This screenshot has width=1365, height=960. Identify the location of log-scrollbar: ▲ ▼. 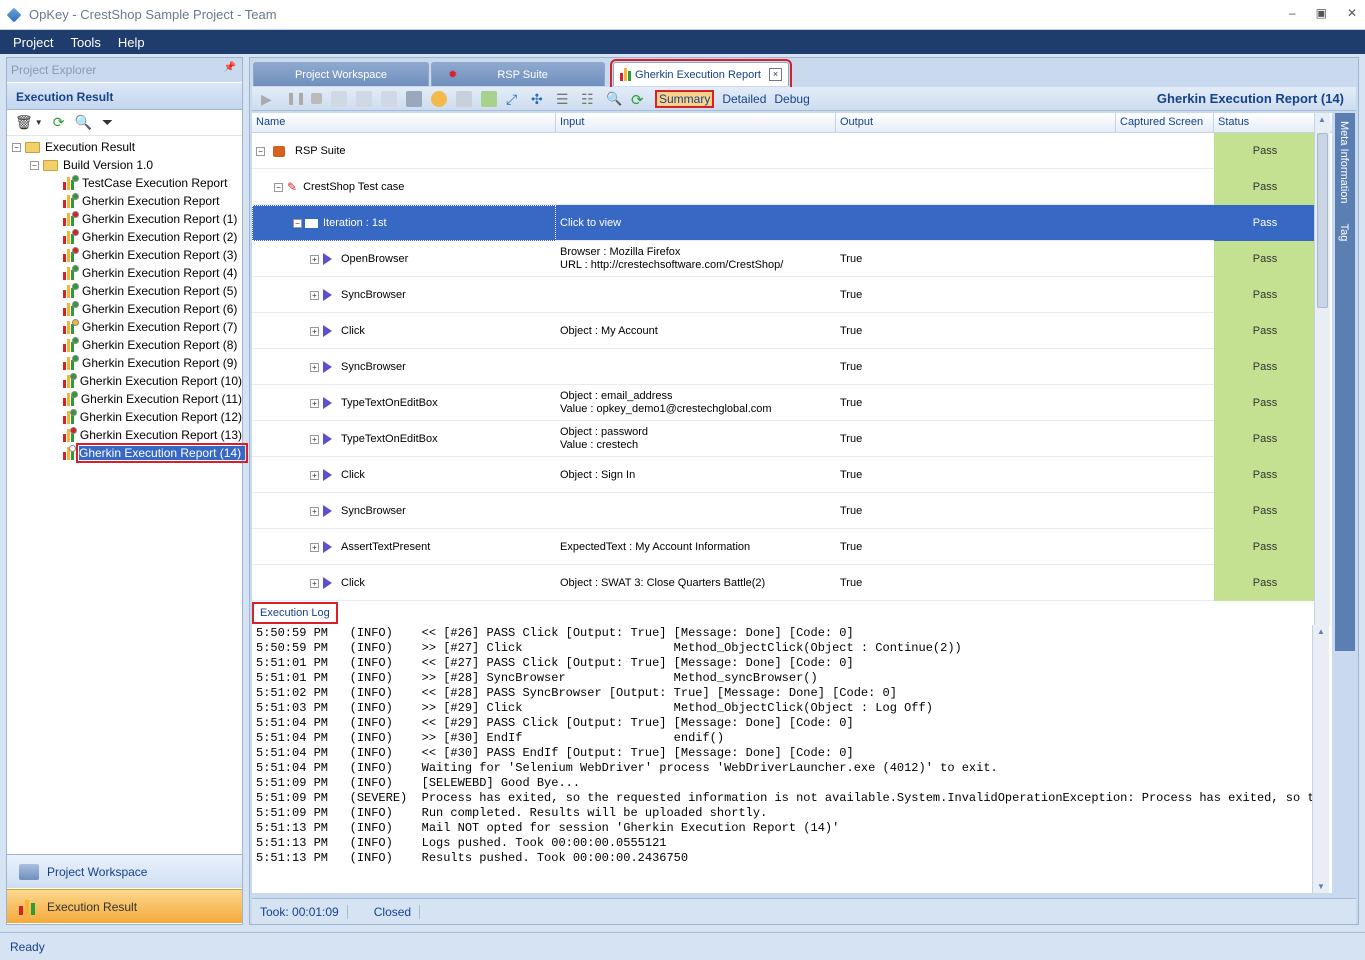
(1320, 759).